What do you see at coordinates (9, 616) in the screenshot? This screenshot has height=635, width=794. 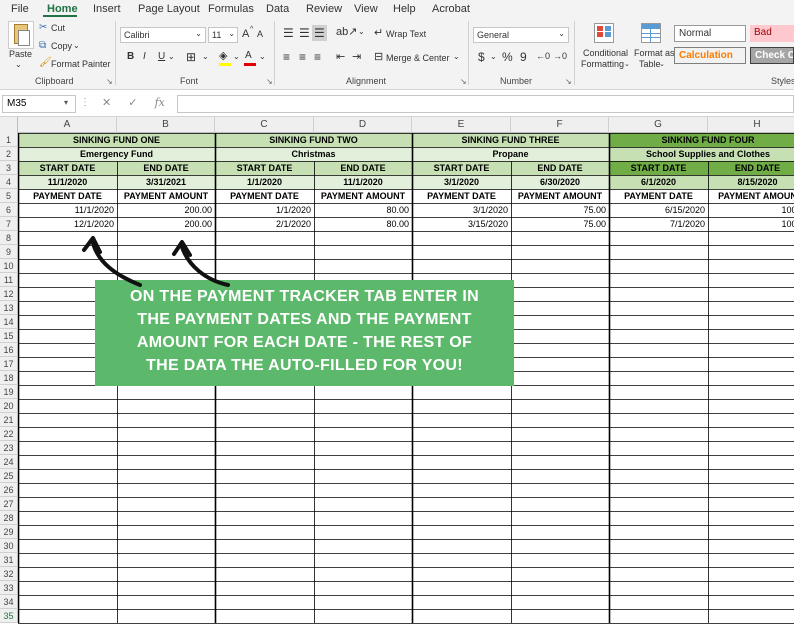 I see `row-header-35: 35` at bounding box center [9, 616].